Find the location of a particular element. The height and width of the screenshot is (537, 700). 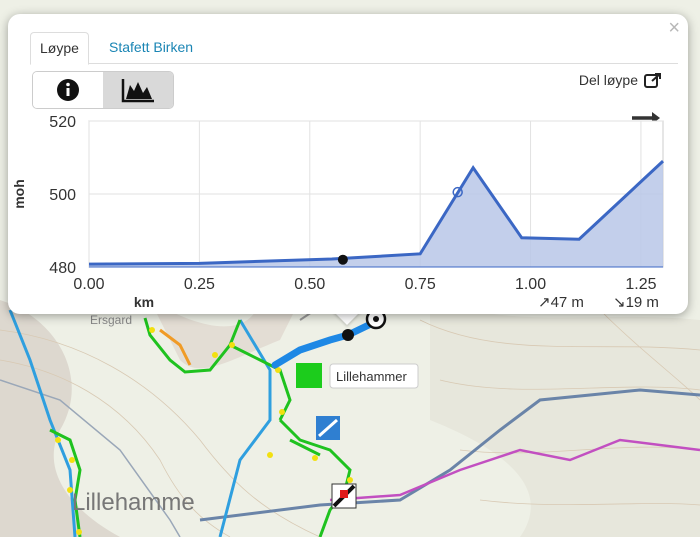

ascent-label: ↗47 m is located at coordinates (561, 302).